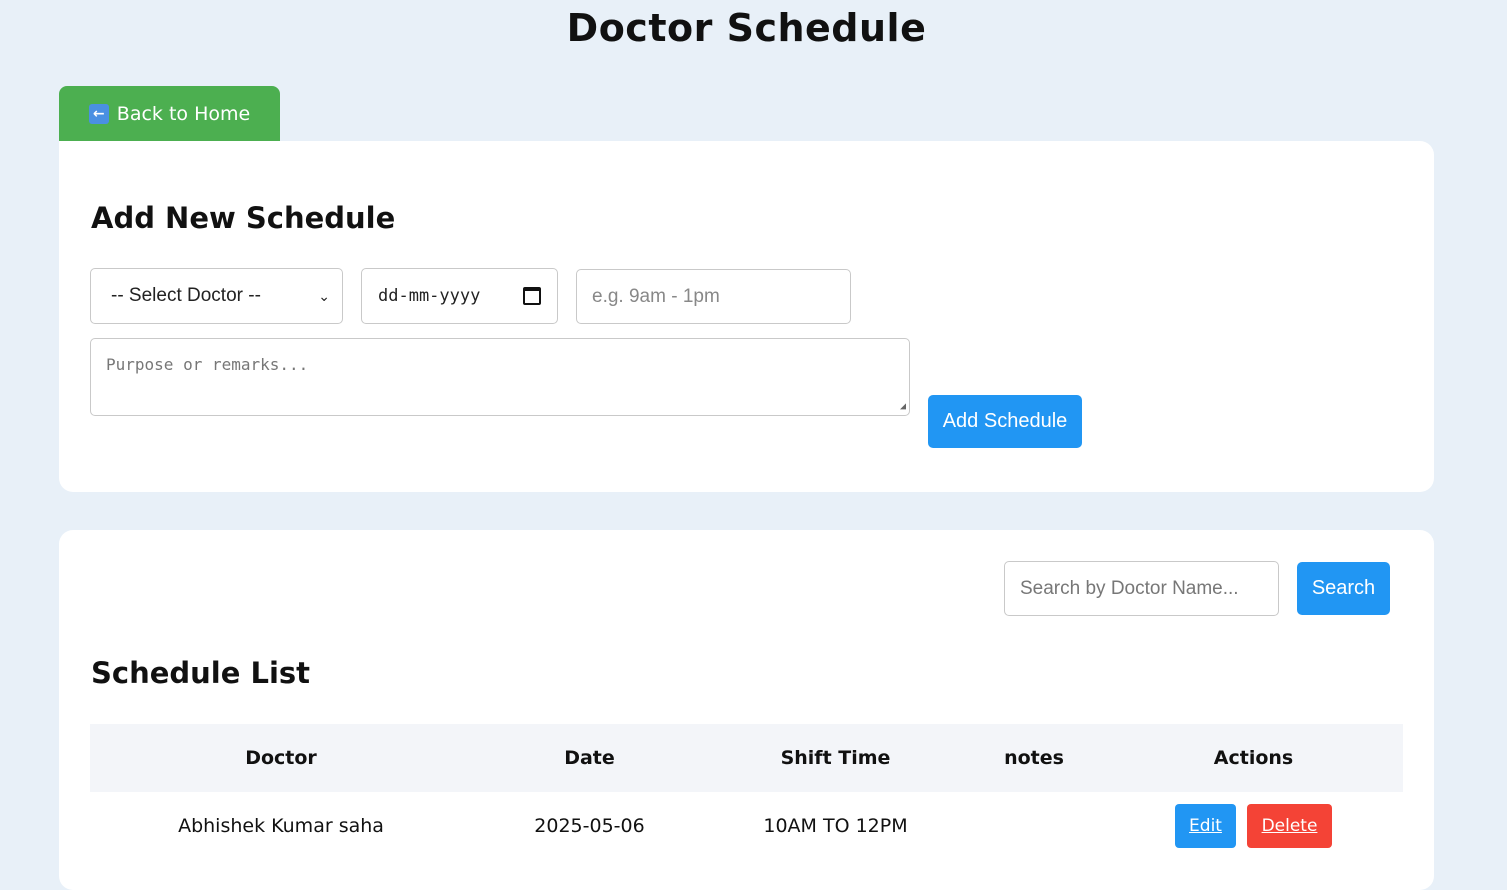 Image resolution: width=1507 pixels, height=890 pixels. I want to click on doctor-select: -- Select Doctor -- ⌄, so click(216, 296).